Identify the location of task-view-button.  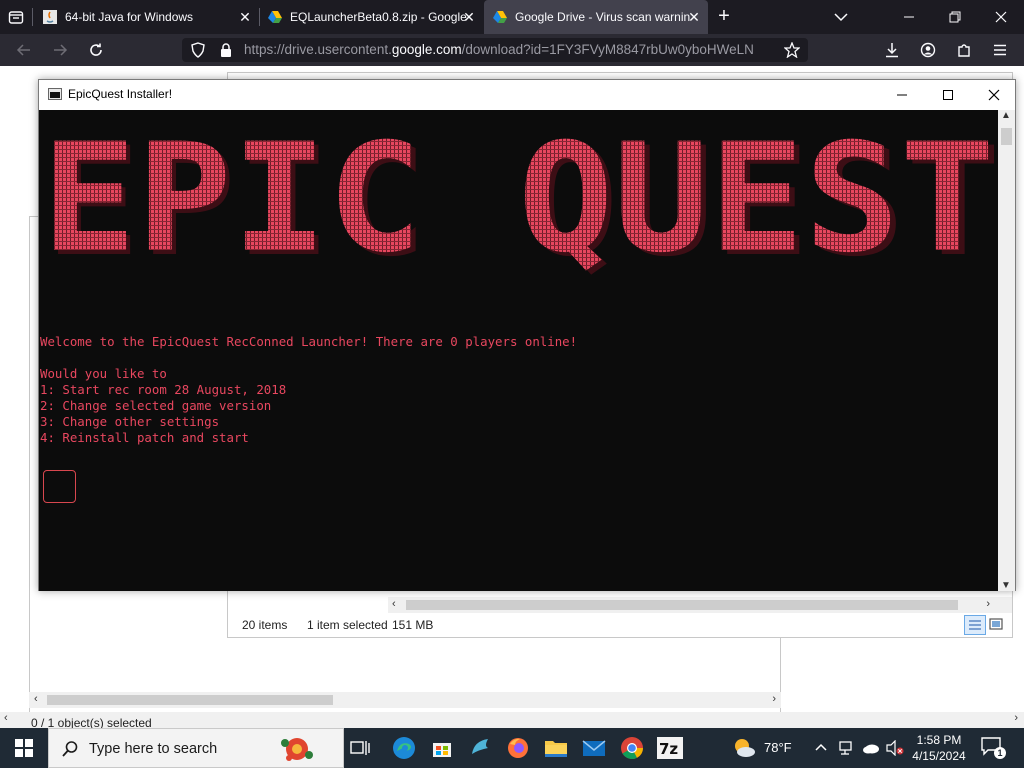
(360, 748).